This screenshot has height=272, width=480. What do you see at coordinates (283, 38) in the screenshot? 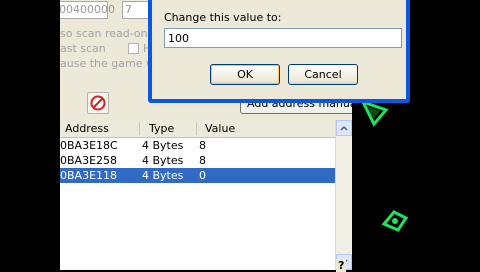
I see `new-value-input` at bounding box center [283, 38].